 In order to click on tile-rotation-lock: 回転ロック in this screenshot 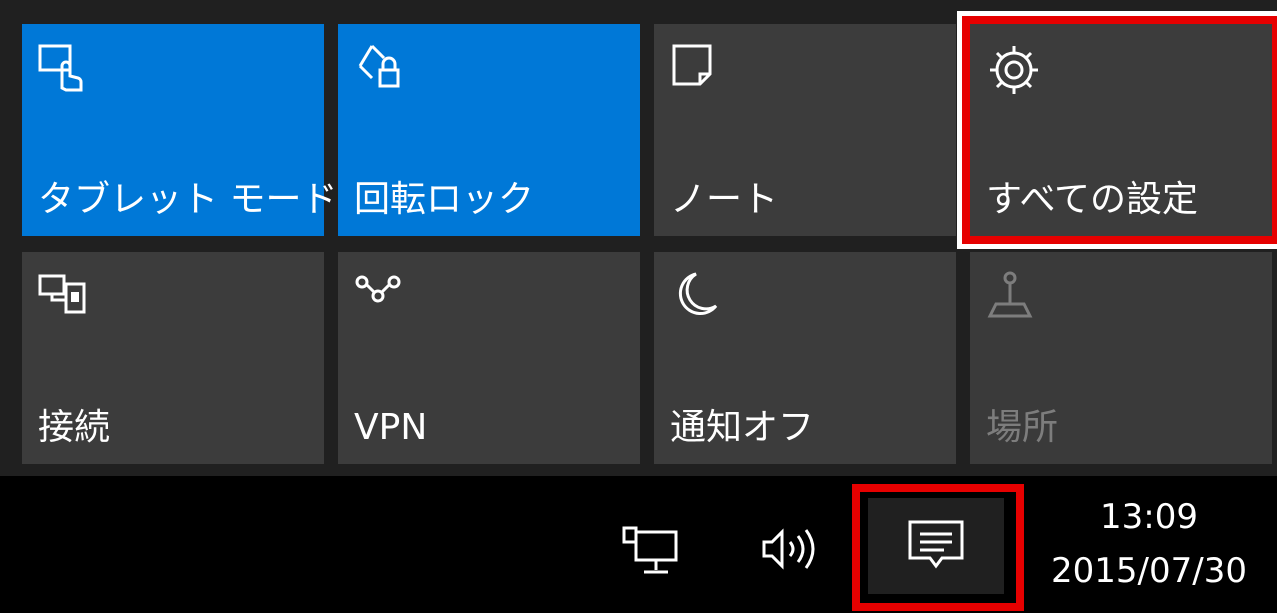, I will do `click(489, 130)`.